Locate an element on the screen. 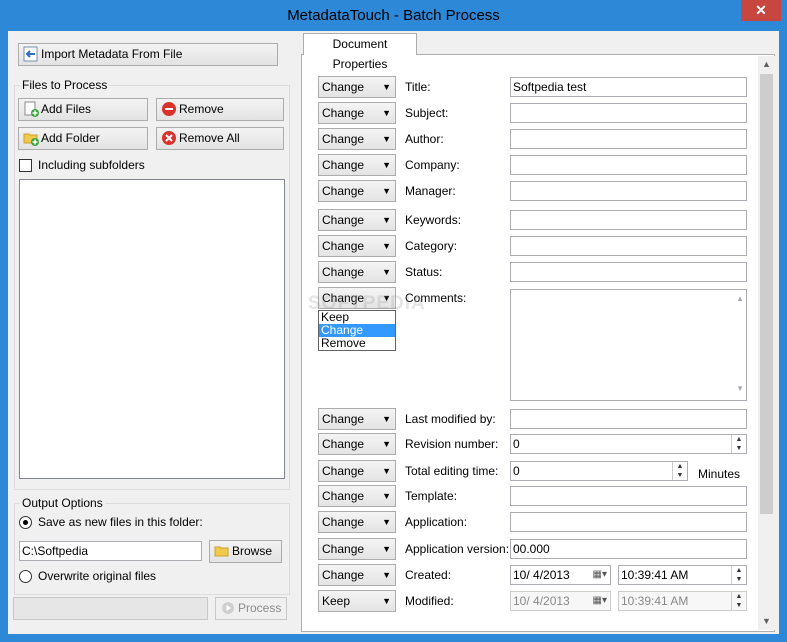 The height and width of the screenshot is (642, 787). minutes-label: Minutes is located at coordinates (719, 474).